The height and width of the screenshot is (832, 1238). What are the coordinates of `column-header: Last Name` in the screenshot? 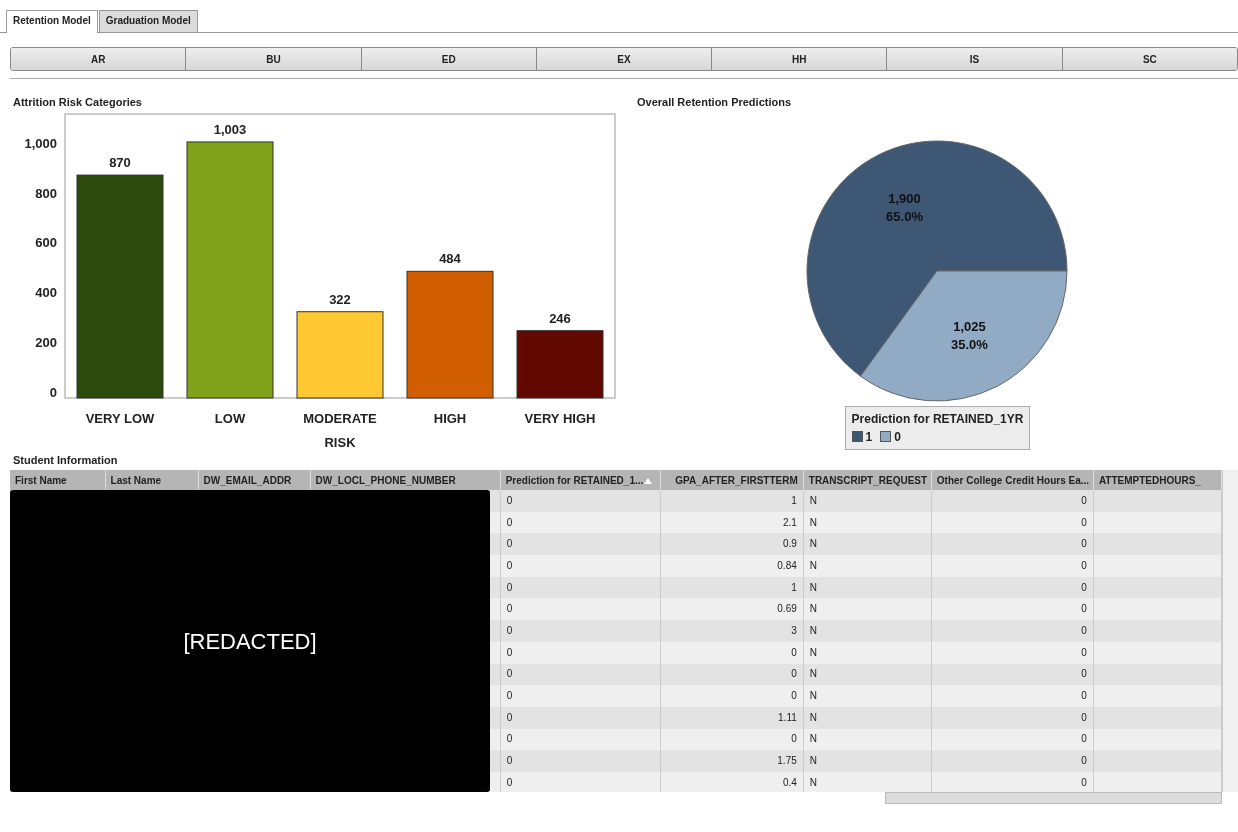 It's located at (152, 480).